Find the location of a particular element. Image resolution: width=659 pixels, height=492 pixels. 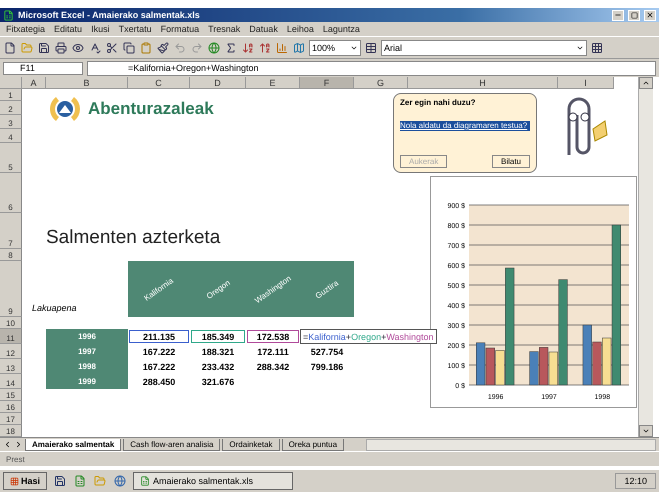

column-header: E is located at coordinates (273, 83).